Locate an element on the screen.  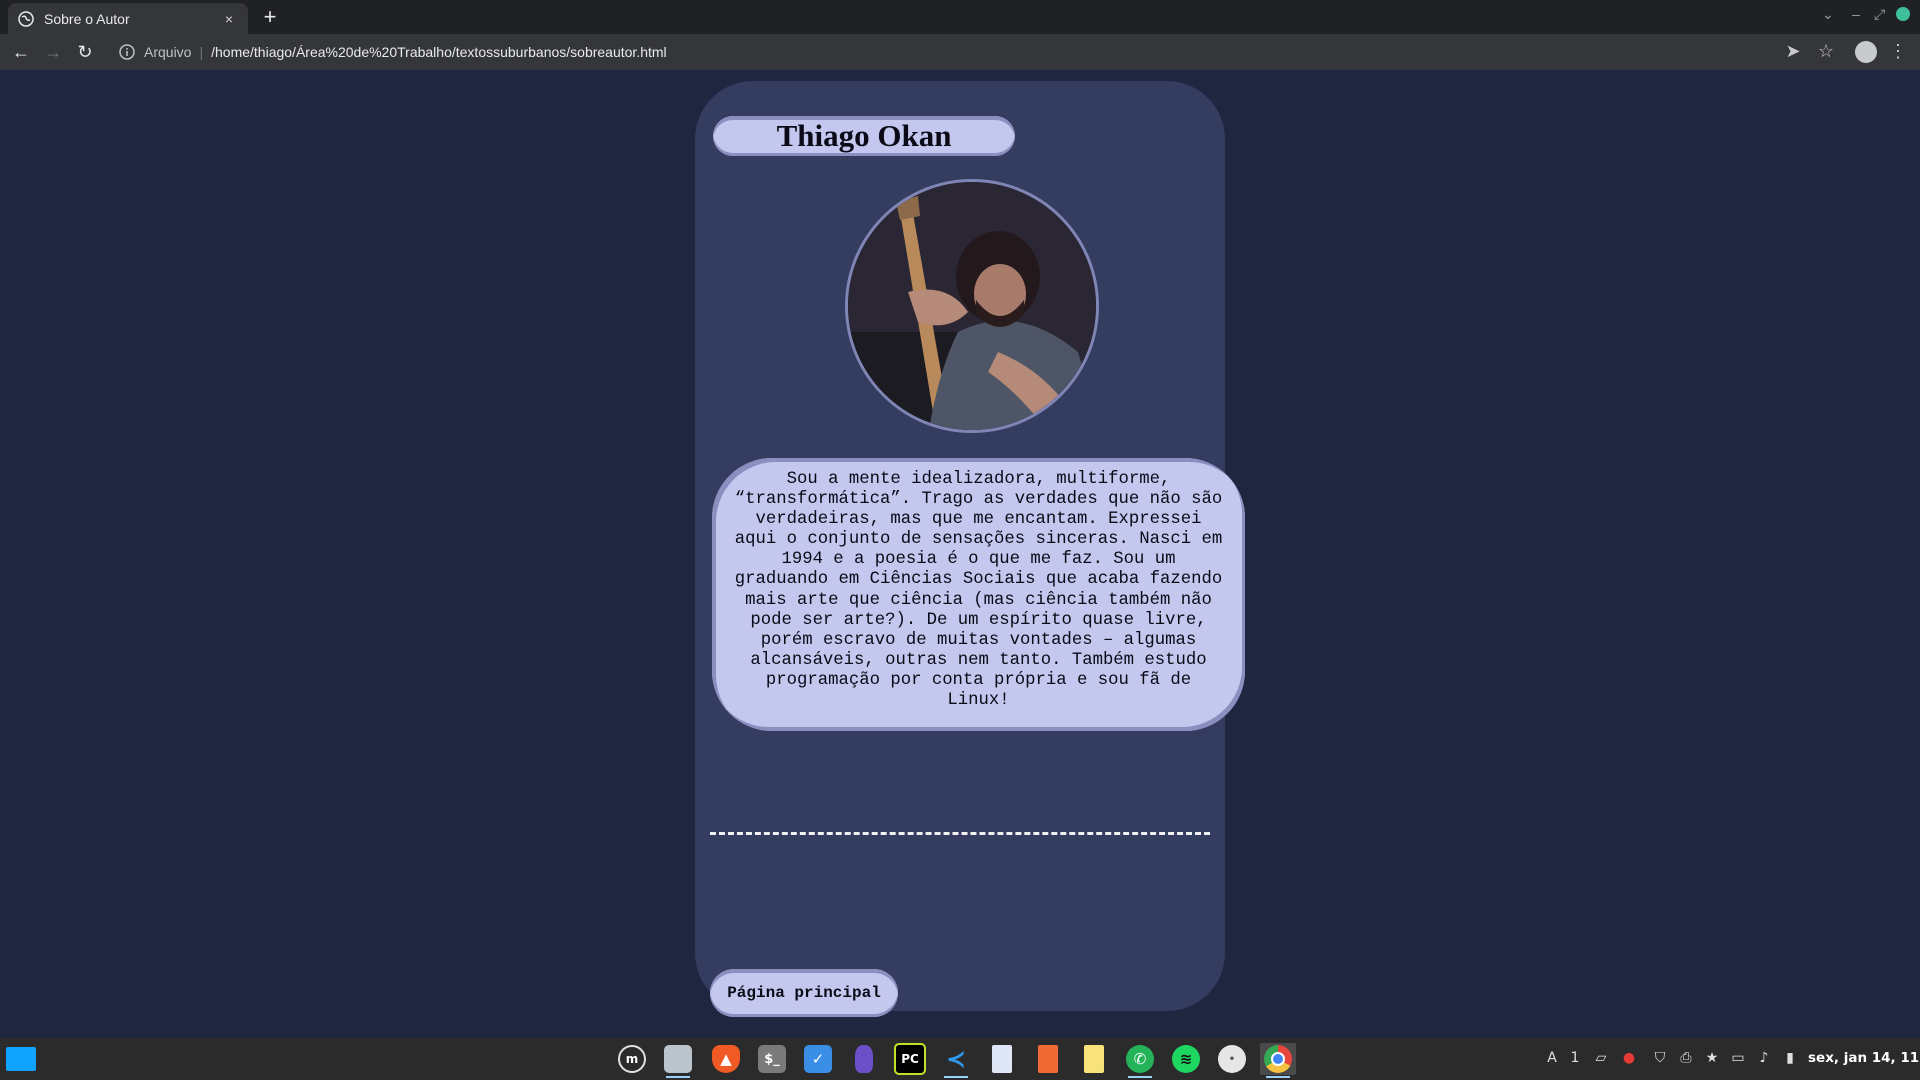
clock: sex, jan 14, 11:40 is located at coordinates (1864, 1058).